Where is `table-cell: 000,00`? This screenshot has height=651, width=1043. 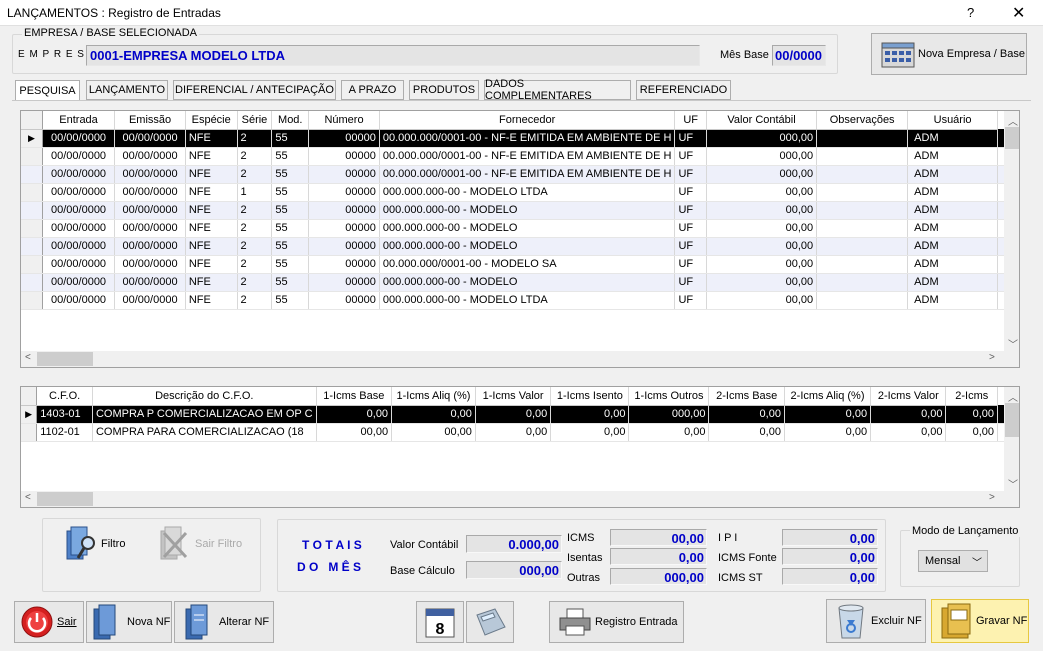
table-cell: 000,00 is located at coordinates (762, 174).